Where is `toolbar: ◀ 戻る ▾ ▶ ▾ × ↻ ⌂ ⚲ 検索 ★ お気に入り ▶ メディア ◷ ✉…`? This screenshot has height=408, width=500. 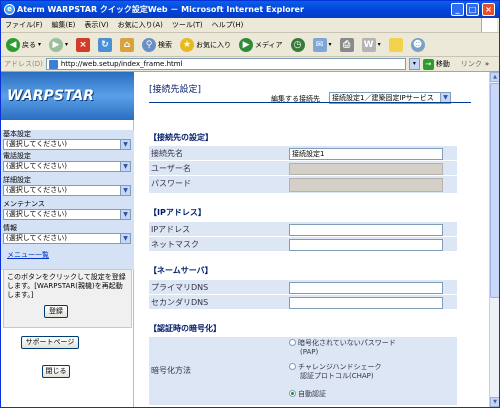
toolbar: ◀ 戻る ▾ ▶ ▾ × ↻ ⌂ ⚲ 検索 ★ お気に入り ▶ メディア ◷ ✉… is located at coordinates (250, 45).